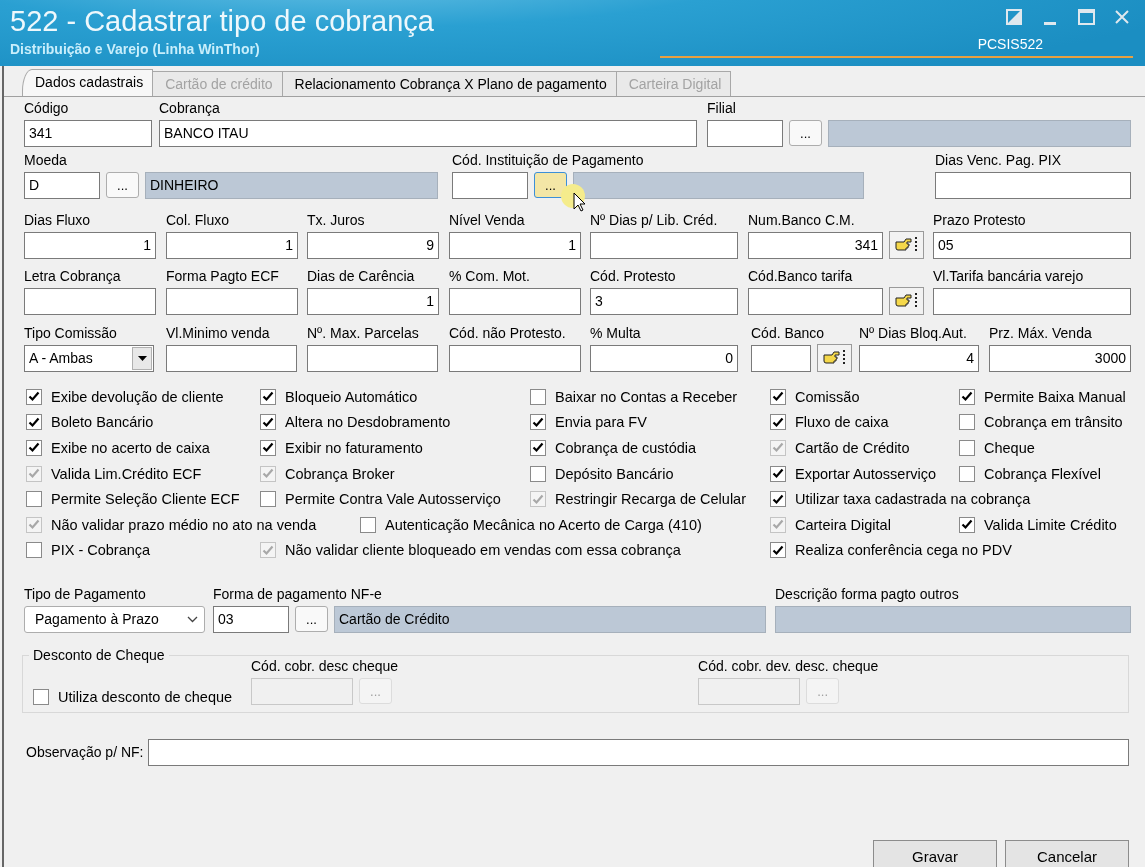 This screenshot has width=1145, height=867. I want to click on window-title: 522 - Cadastrar tipo de cobrança, so click(222, 21).